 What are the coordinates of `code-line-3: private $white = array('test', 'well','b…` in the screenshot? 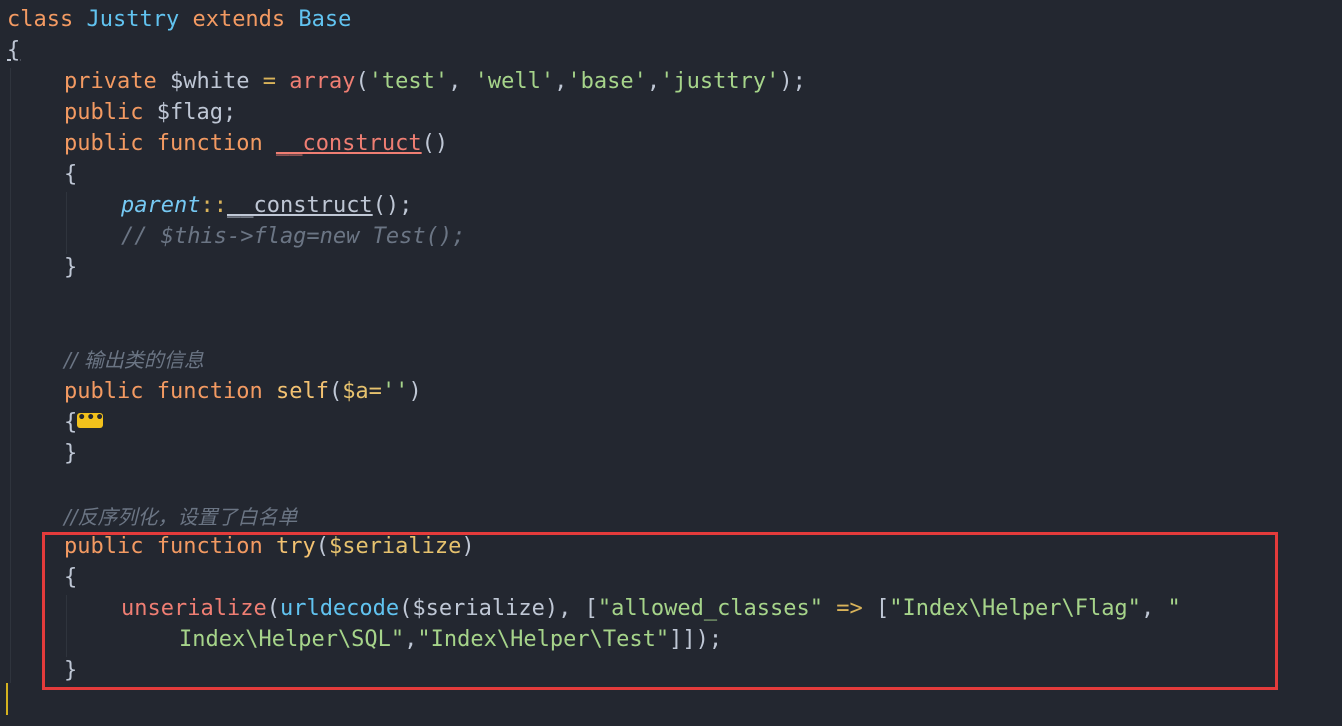 It's located at (435, 81).